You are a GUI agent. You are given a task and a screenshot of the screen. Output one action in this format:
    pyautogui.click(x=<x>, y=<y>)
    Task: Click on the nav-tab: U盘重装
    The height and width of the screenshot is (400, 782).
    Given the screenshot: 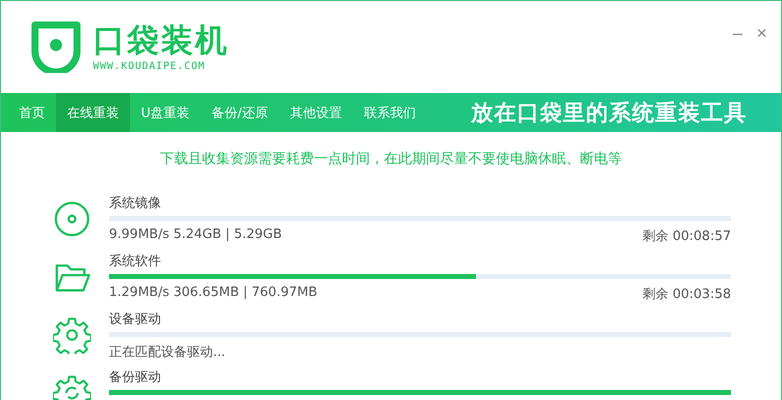 What is the action you would take?
    pyautogui.click(x=165, y=112)
    